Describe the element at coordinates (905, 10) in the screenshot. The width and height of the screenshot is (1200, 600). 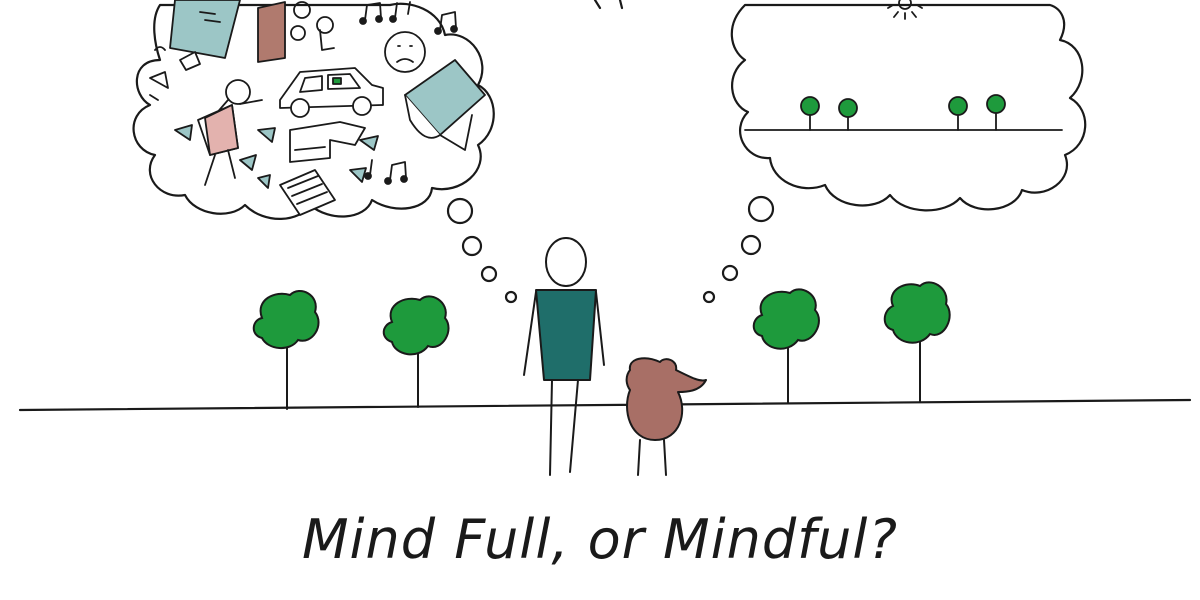
I see `sun-icon` at that location.